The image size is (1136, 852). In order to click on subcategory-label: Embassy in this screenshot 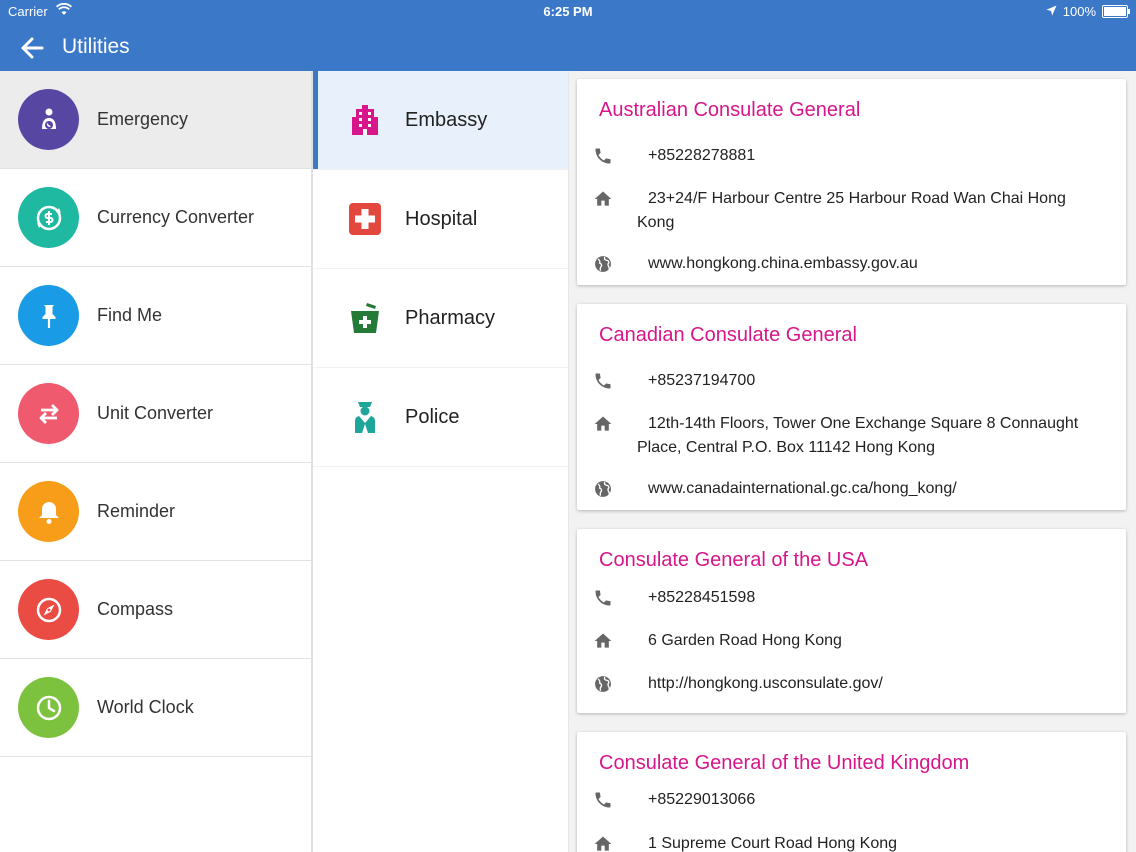, I will do `click(446, 119)`.